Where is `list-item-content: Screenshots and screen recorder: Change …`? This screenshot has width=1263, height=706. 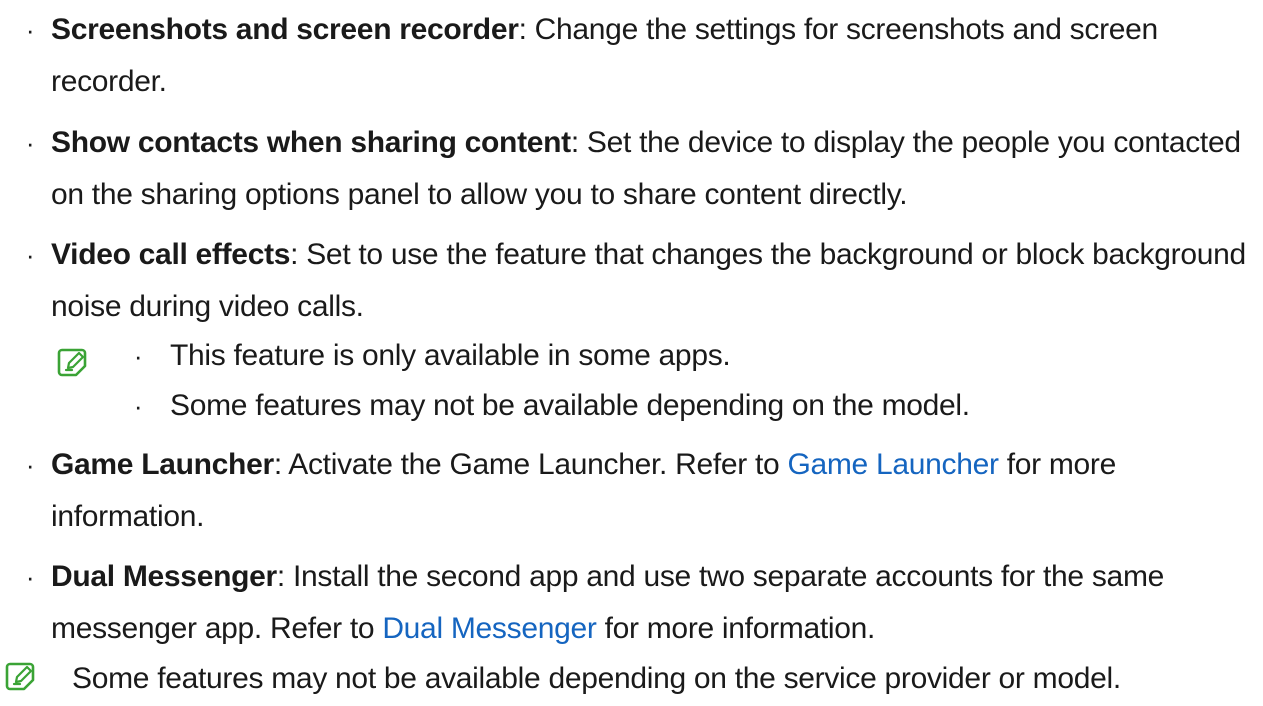
list-item-content: Screenshots and screen recorder: Change … is located at coordinates (650, 56).